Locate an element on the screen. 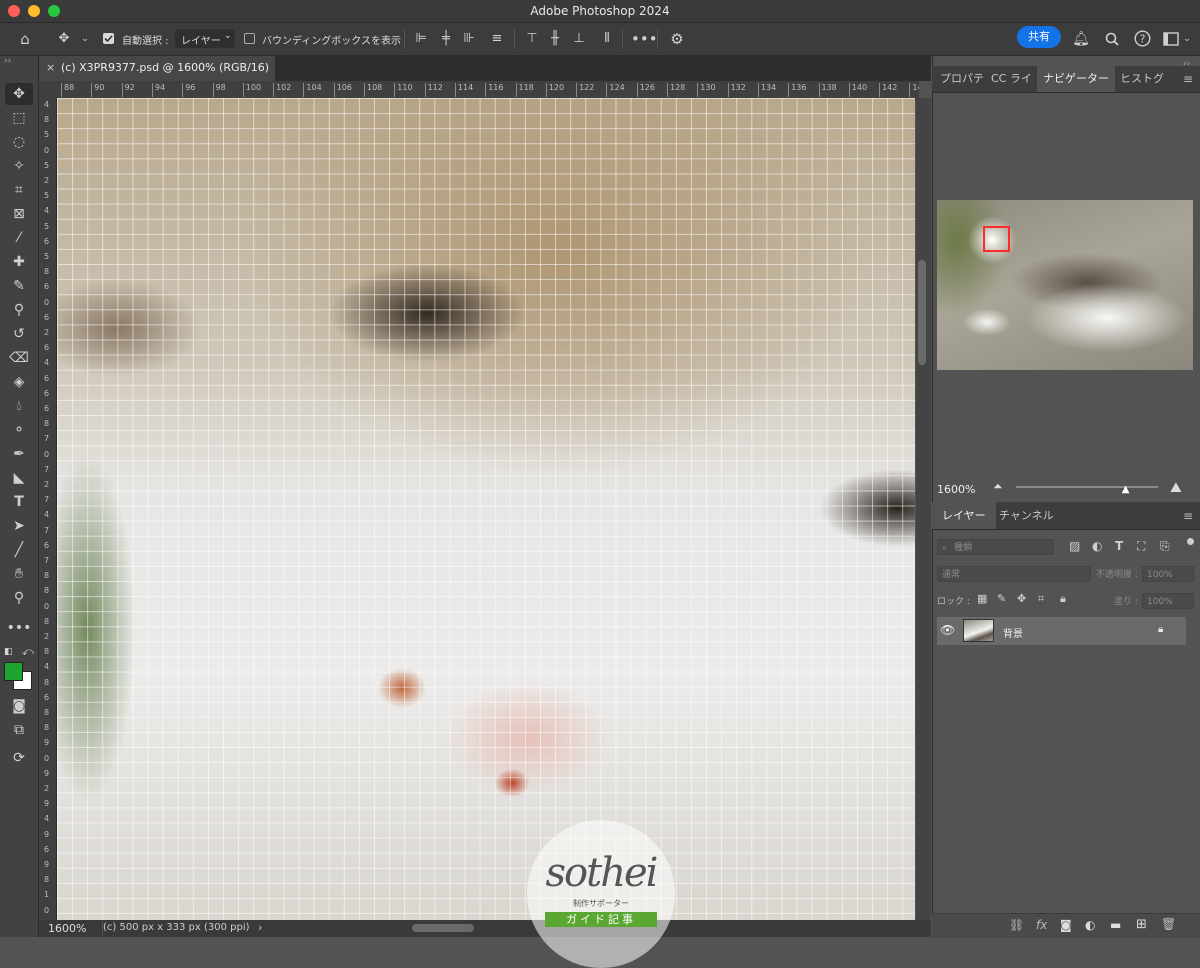 The width and height of the screenshot is (1200, 968). gear-icon: ⚙ is located at coordinates (677, 39).